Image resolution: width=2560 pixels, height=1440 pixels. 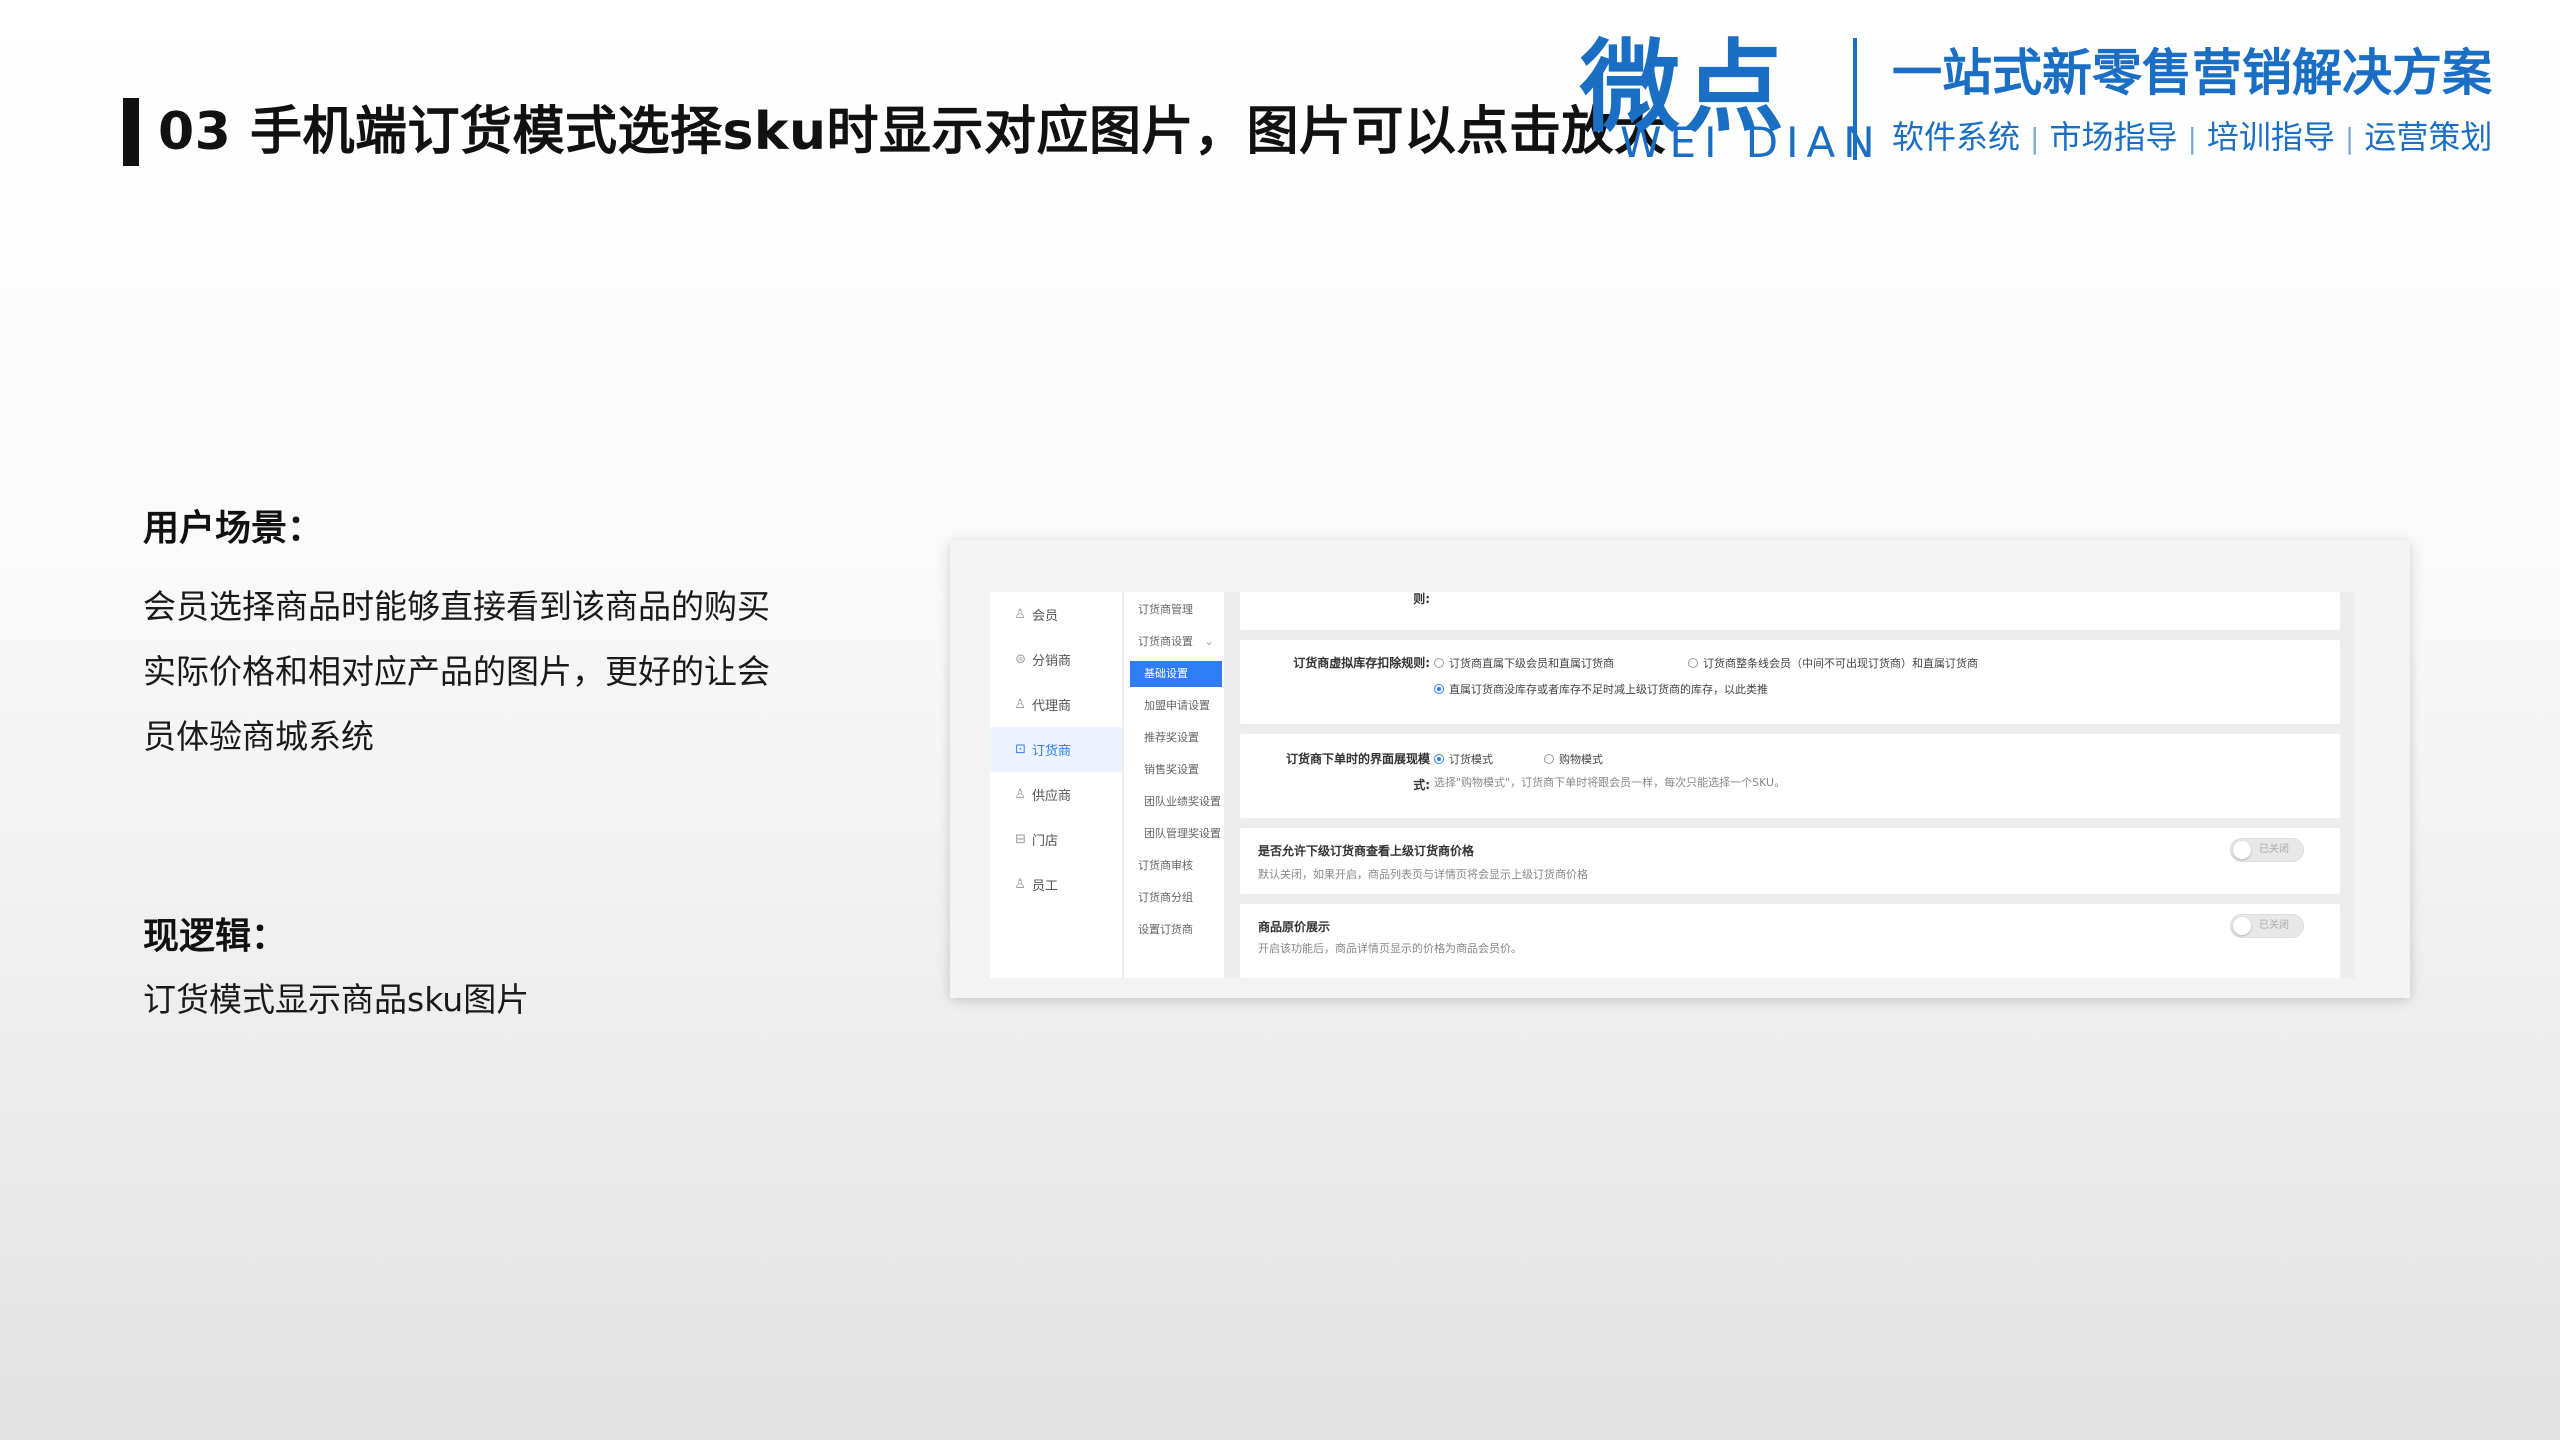 I want to click on service-item: 培训指导, so click(x=2270, y=137).